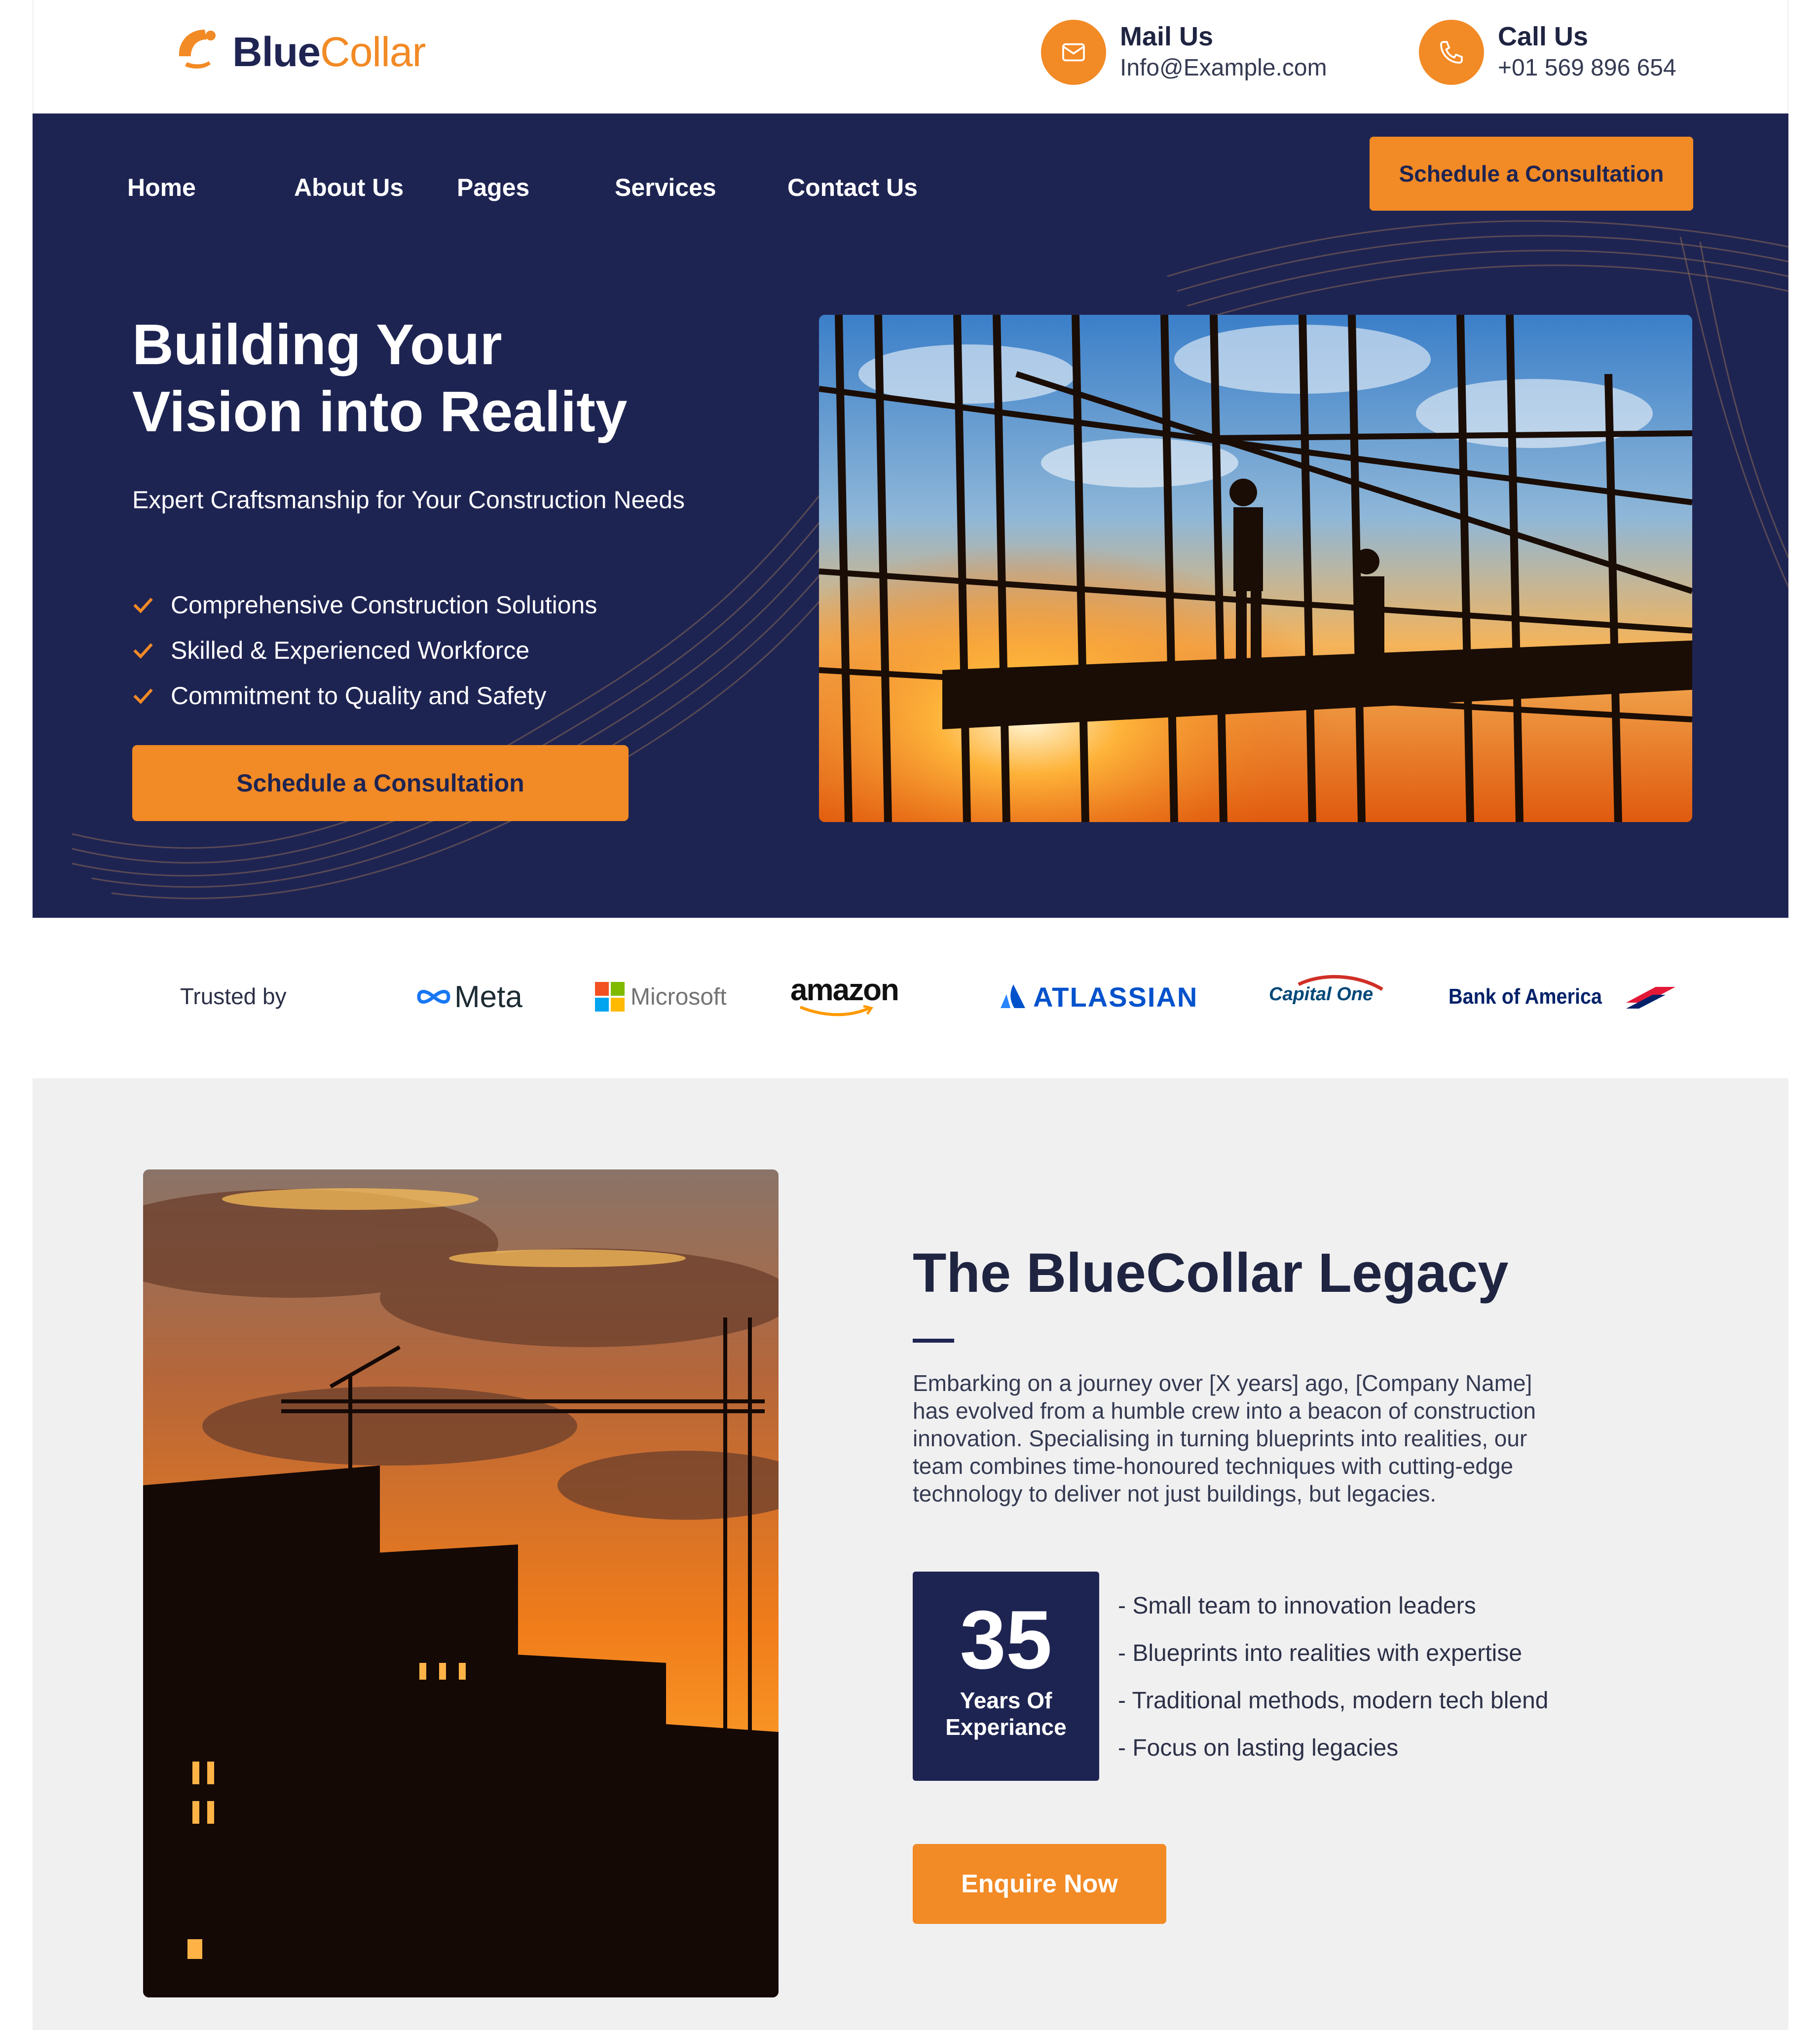  What do you see at coordinates (1543, 36) in the screenshot?
I see `call-title: Call Us` at bounding box center [1543, 36].